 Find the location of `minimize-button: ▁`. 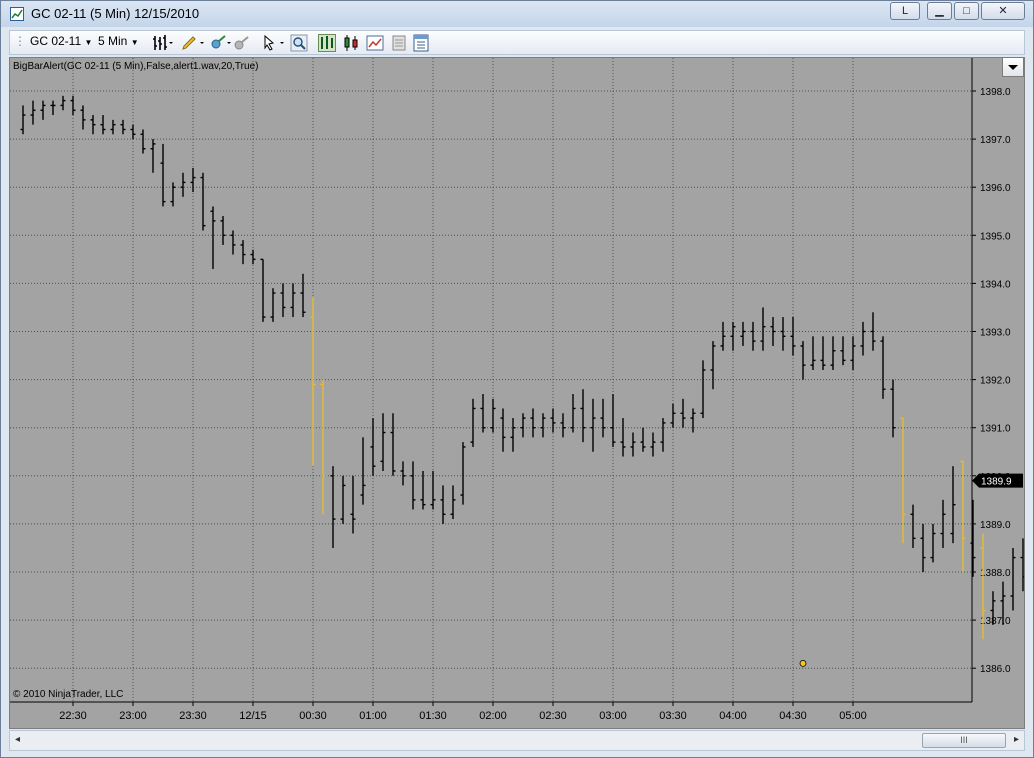

minimize-button: ▁ is located at coordinates (939, 11).